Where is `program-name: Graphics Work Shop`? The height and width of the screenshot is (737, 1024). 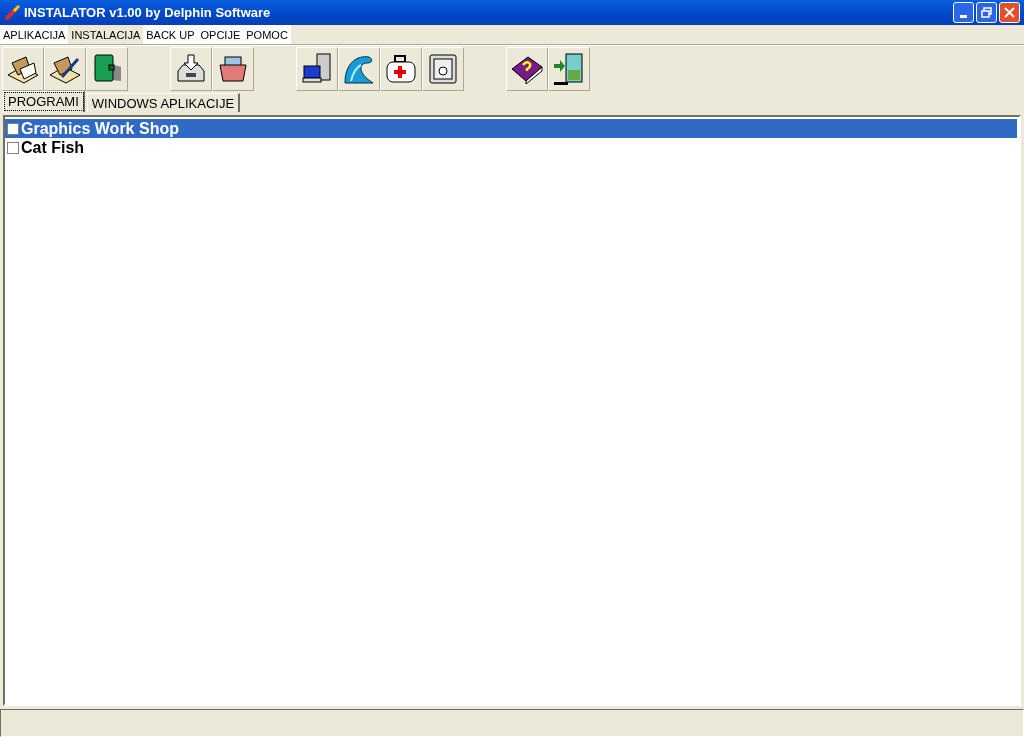 program-name: Graphics Work Shop is located at coordinates (100, 128).